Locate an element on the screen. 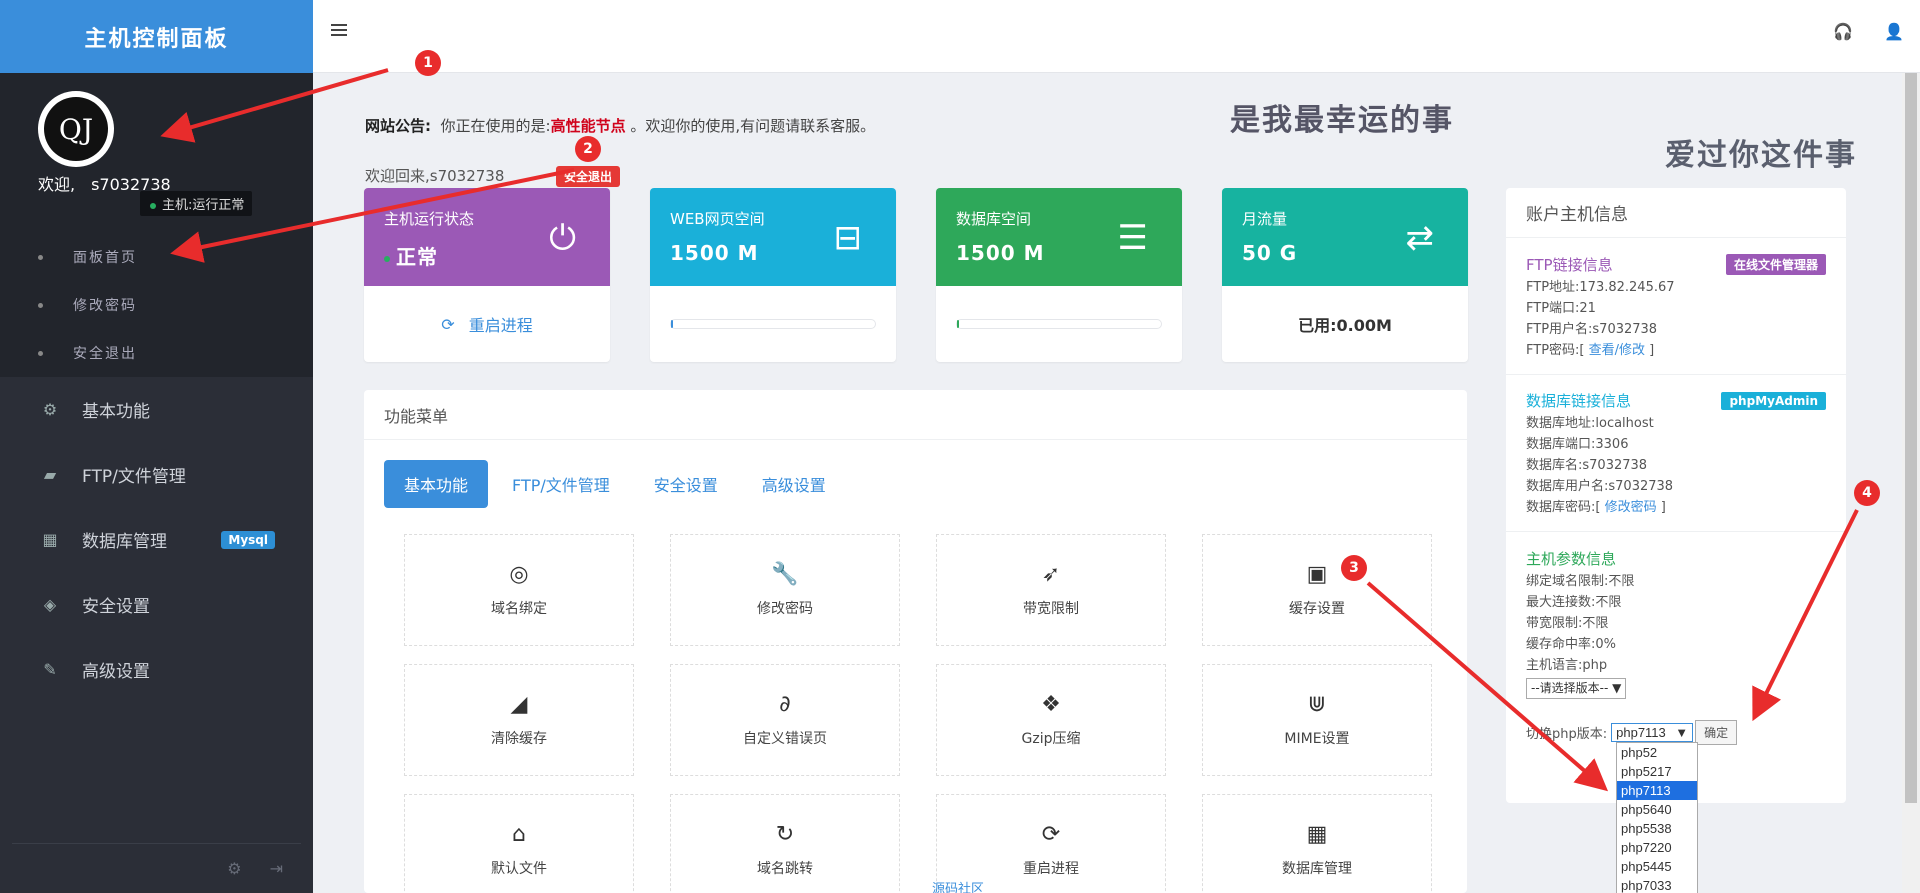  php-option: php5538 is located at coordinates (1657, 828).